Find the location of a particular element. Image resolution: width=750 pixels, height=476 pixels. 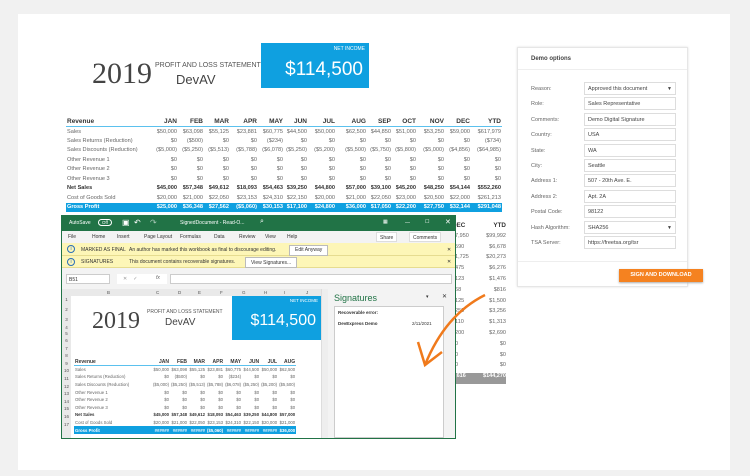

text-field: USA is located at coordinates (630, 135).